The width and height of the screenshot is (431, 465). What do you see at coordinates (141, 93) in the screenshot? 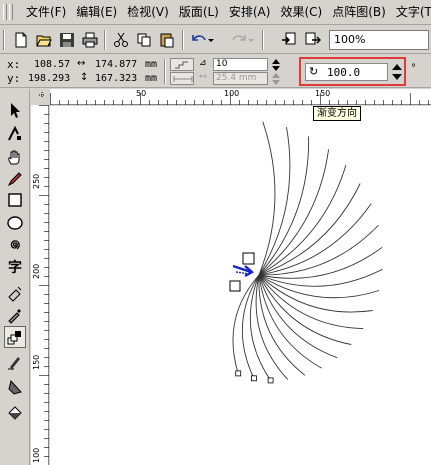
I see `hruler-label-50: 50` at bounding box center [141, 93].